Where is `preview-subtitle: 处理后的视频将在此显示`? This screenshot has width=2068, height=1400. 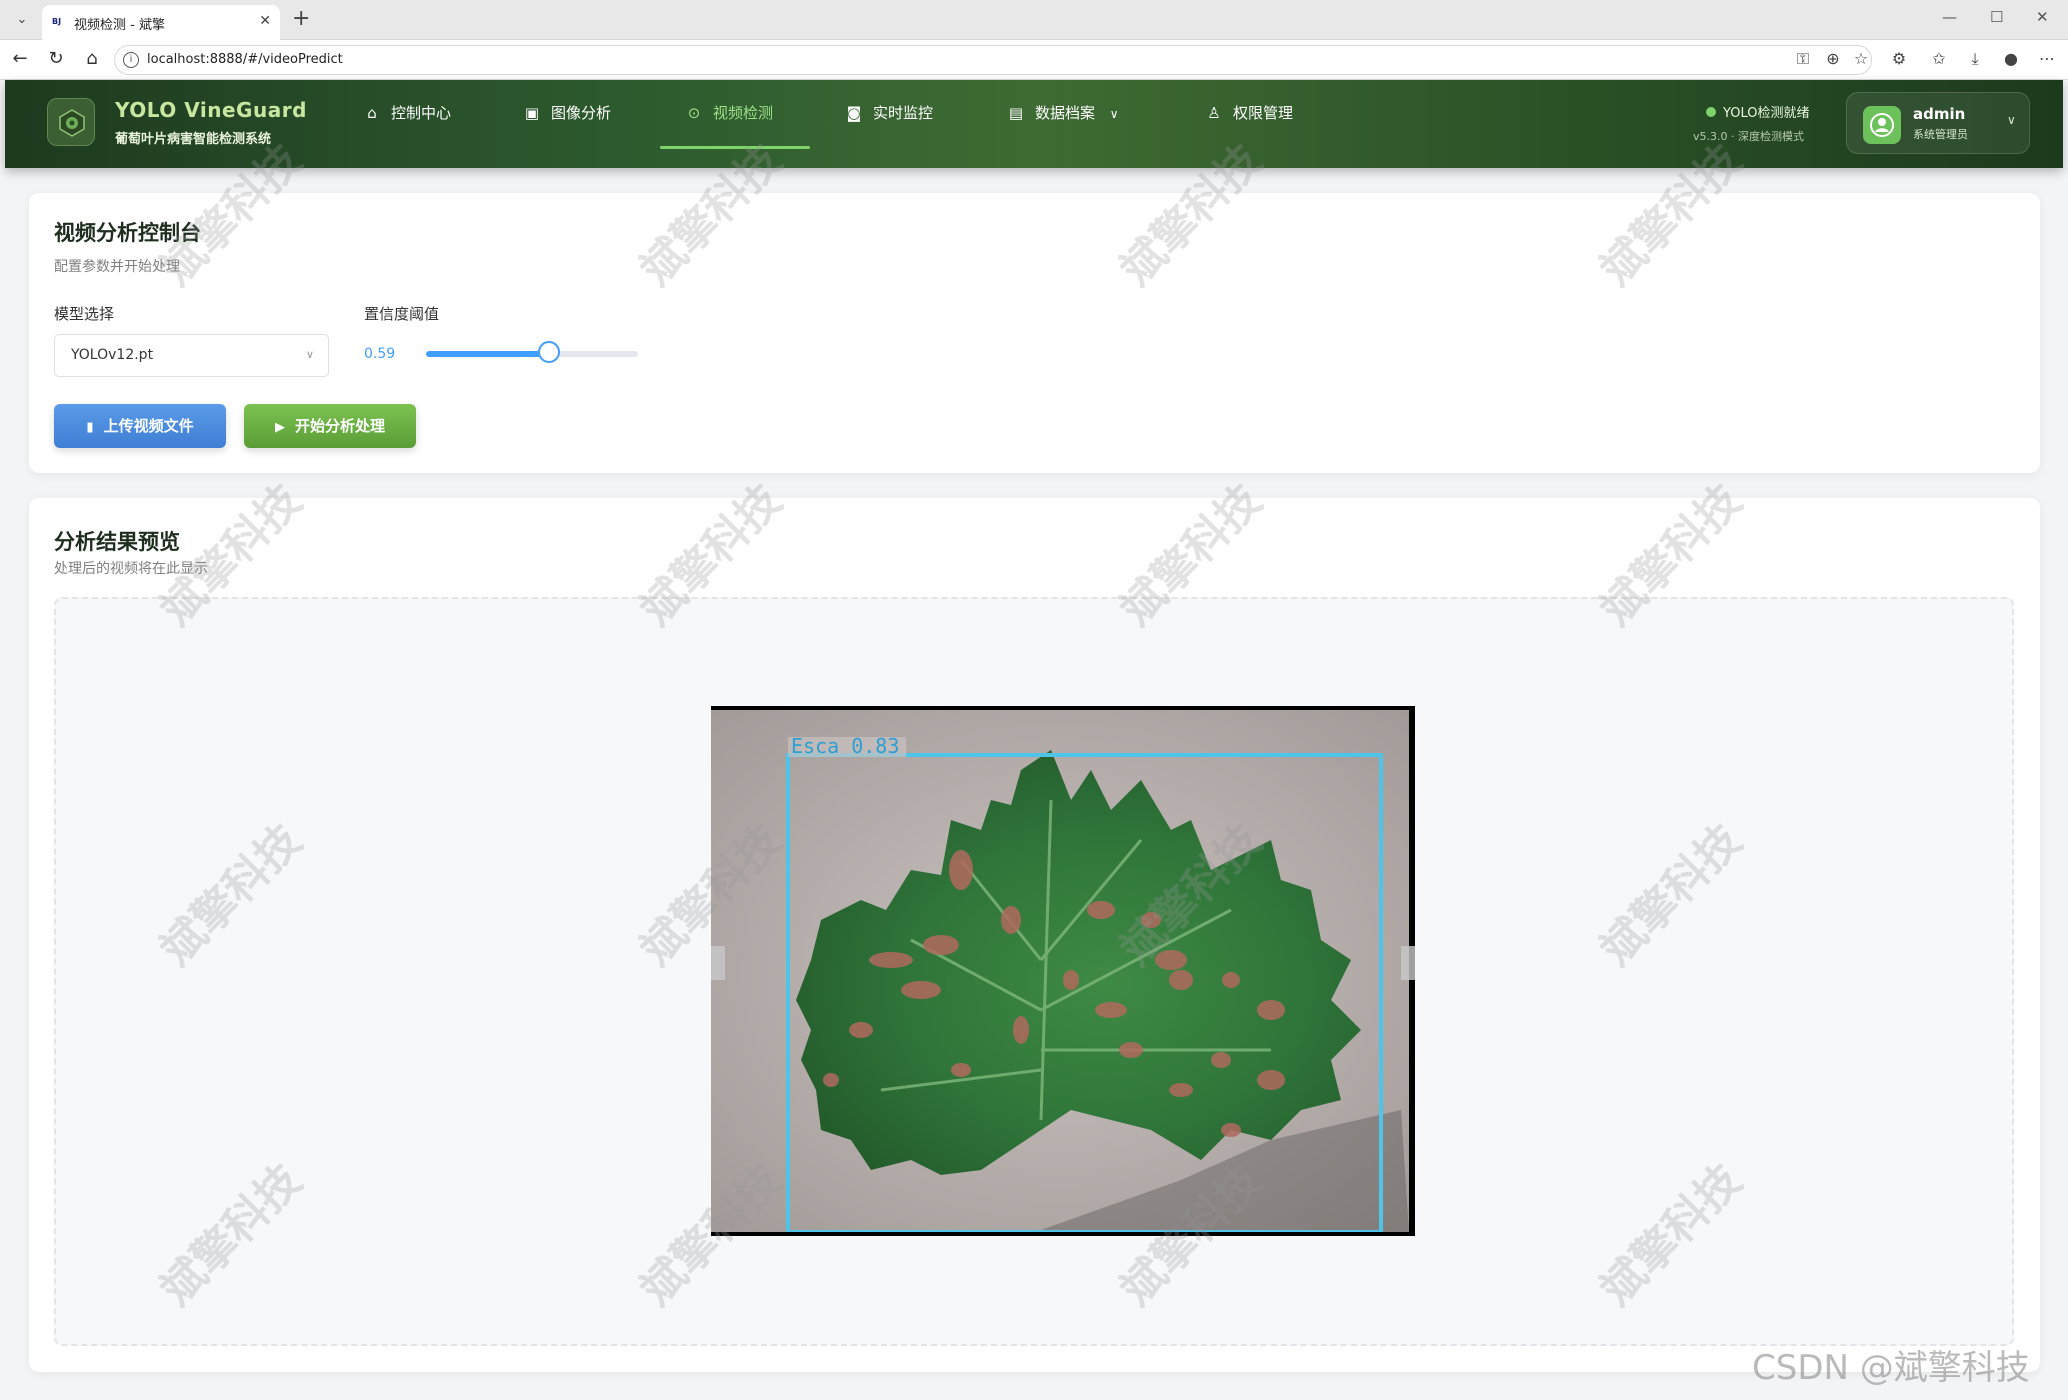
preview-subtitle: 处理后的视频将在此显示 is located at coordinates (131, 569).